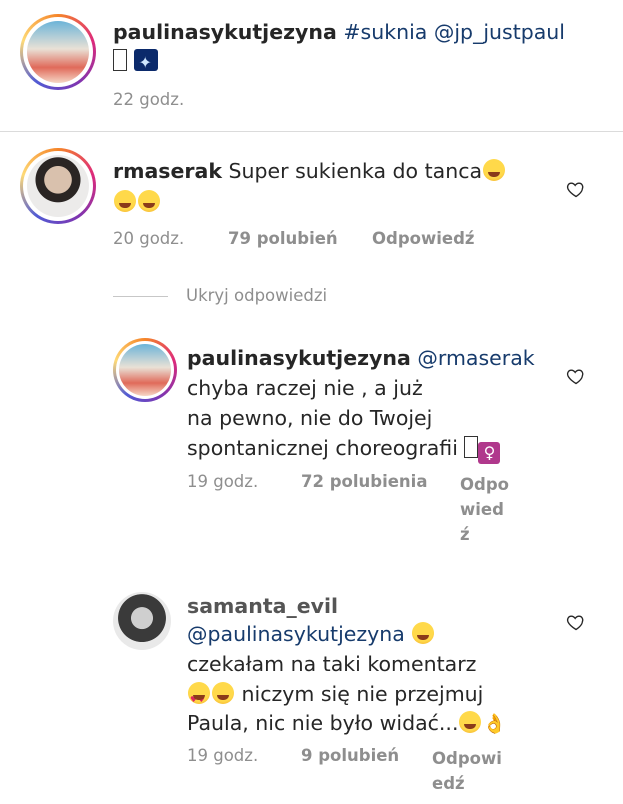 This screenshot has width=623, height=804. I want to click on ok-hand-emoji-icon: 👌, so click(494, 724).